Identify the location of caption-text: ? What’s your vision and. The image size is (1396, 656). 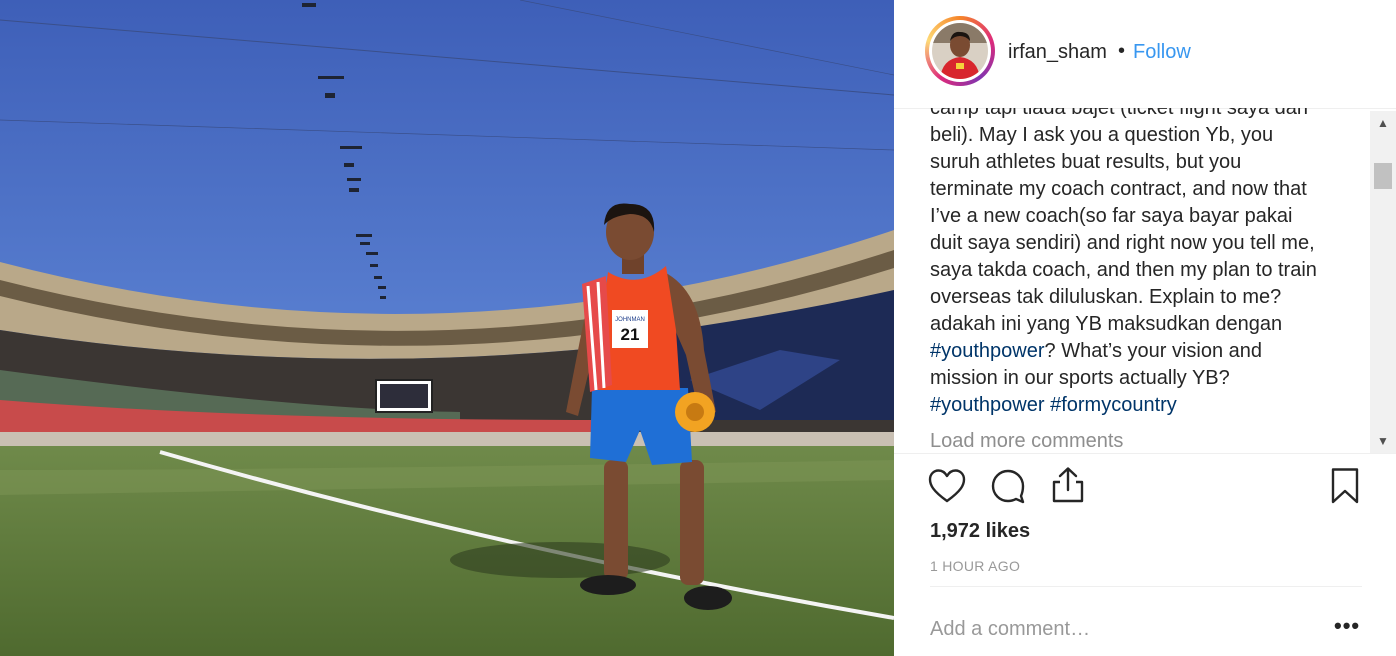
(1153, 351).